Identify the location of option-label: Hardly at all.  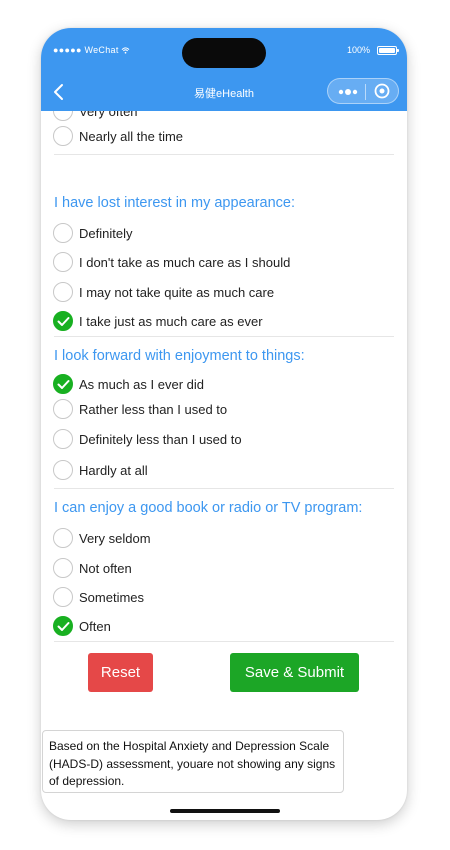
(113, 470).